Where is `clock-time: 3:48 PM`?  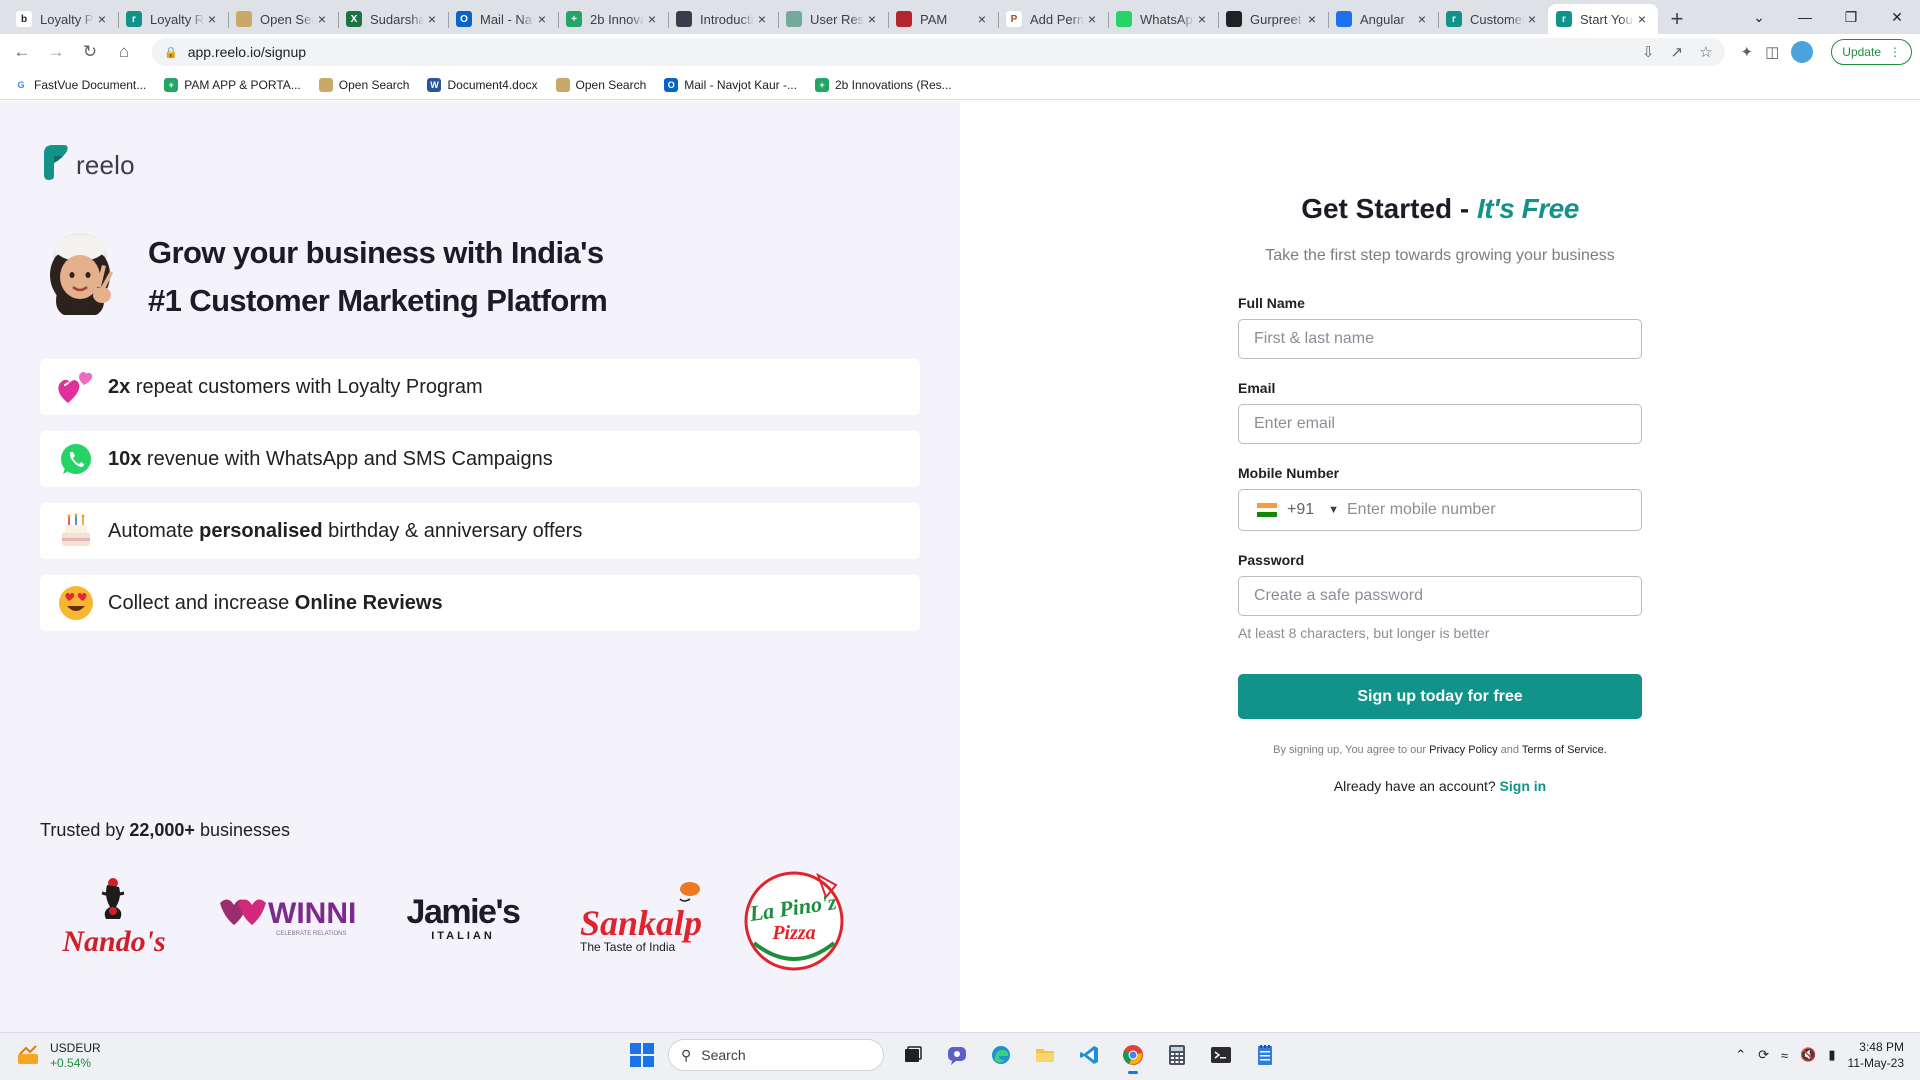 clock-time: 3:48 PM is located at coordinates (1881, 1047).